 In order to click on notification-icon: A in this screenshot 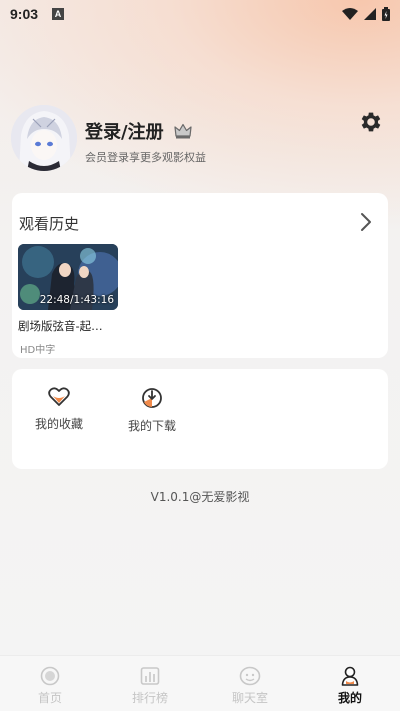, I will do `click(58, 14)`.